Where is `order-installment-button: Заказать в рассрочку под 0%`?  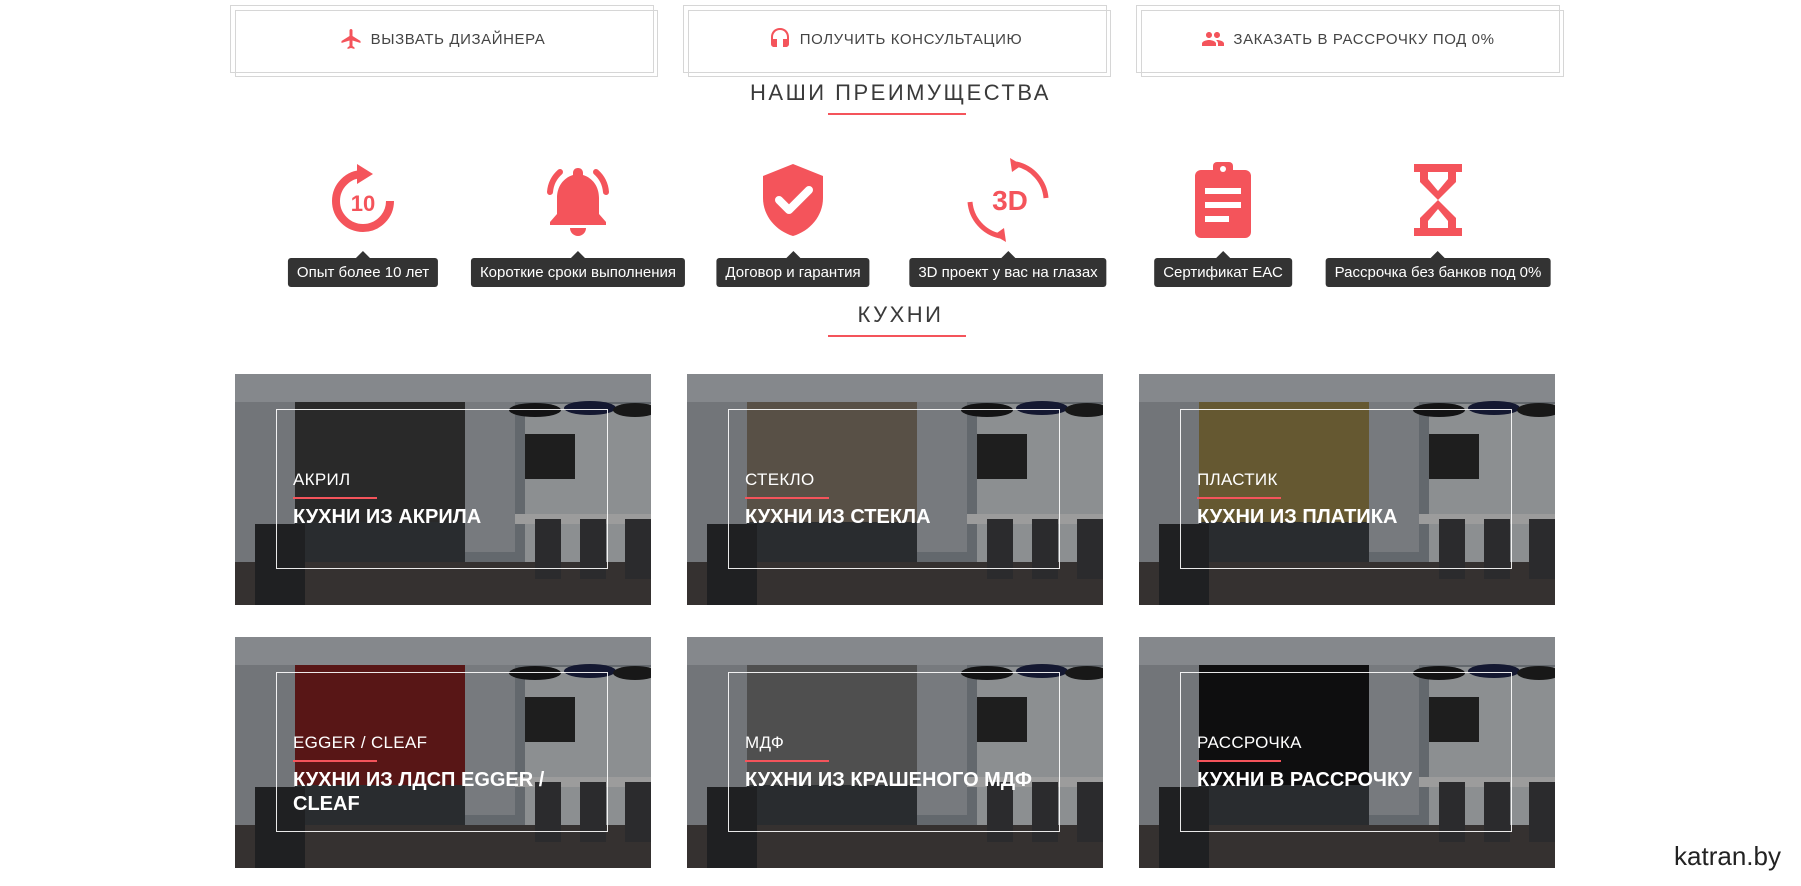
order-installment-button: Заказать в рассрочку под 0% is located at coordinates (1350, 41).